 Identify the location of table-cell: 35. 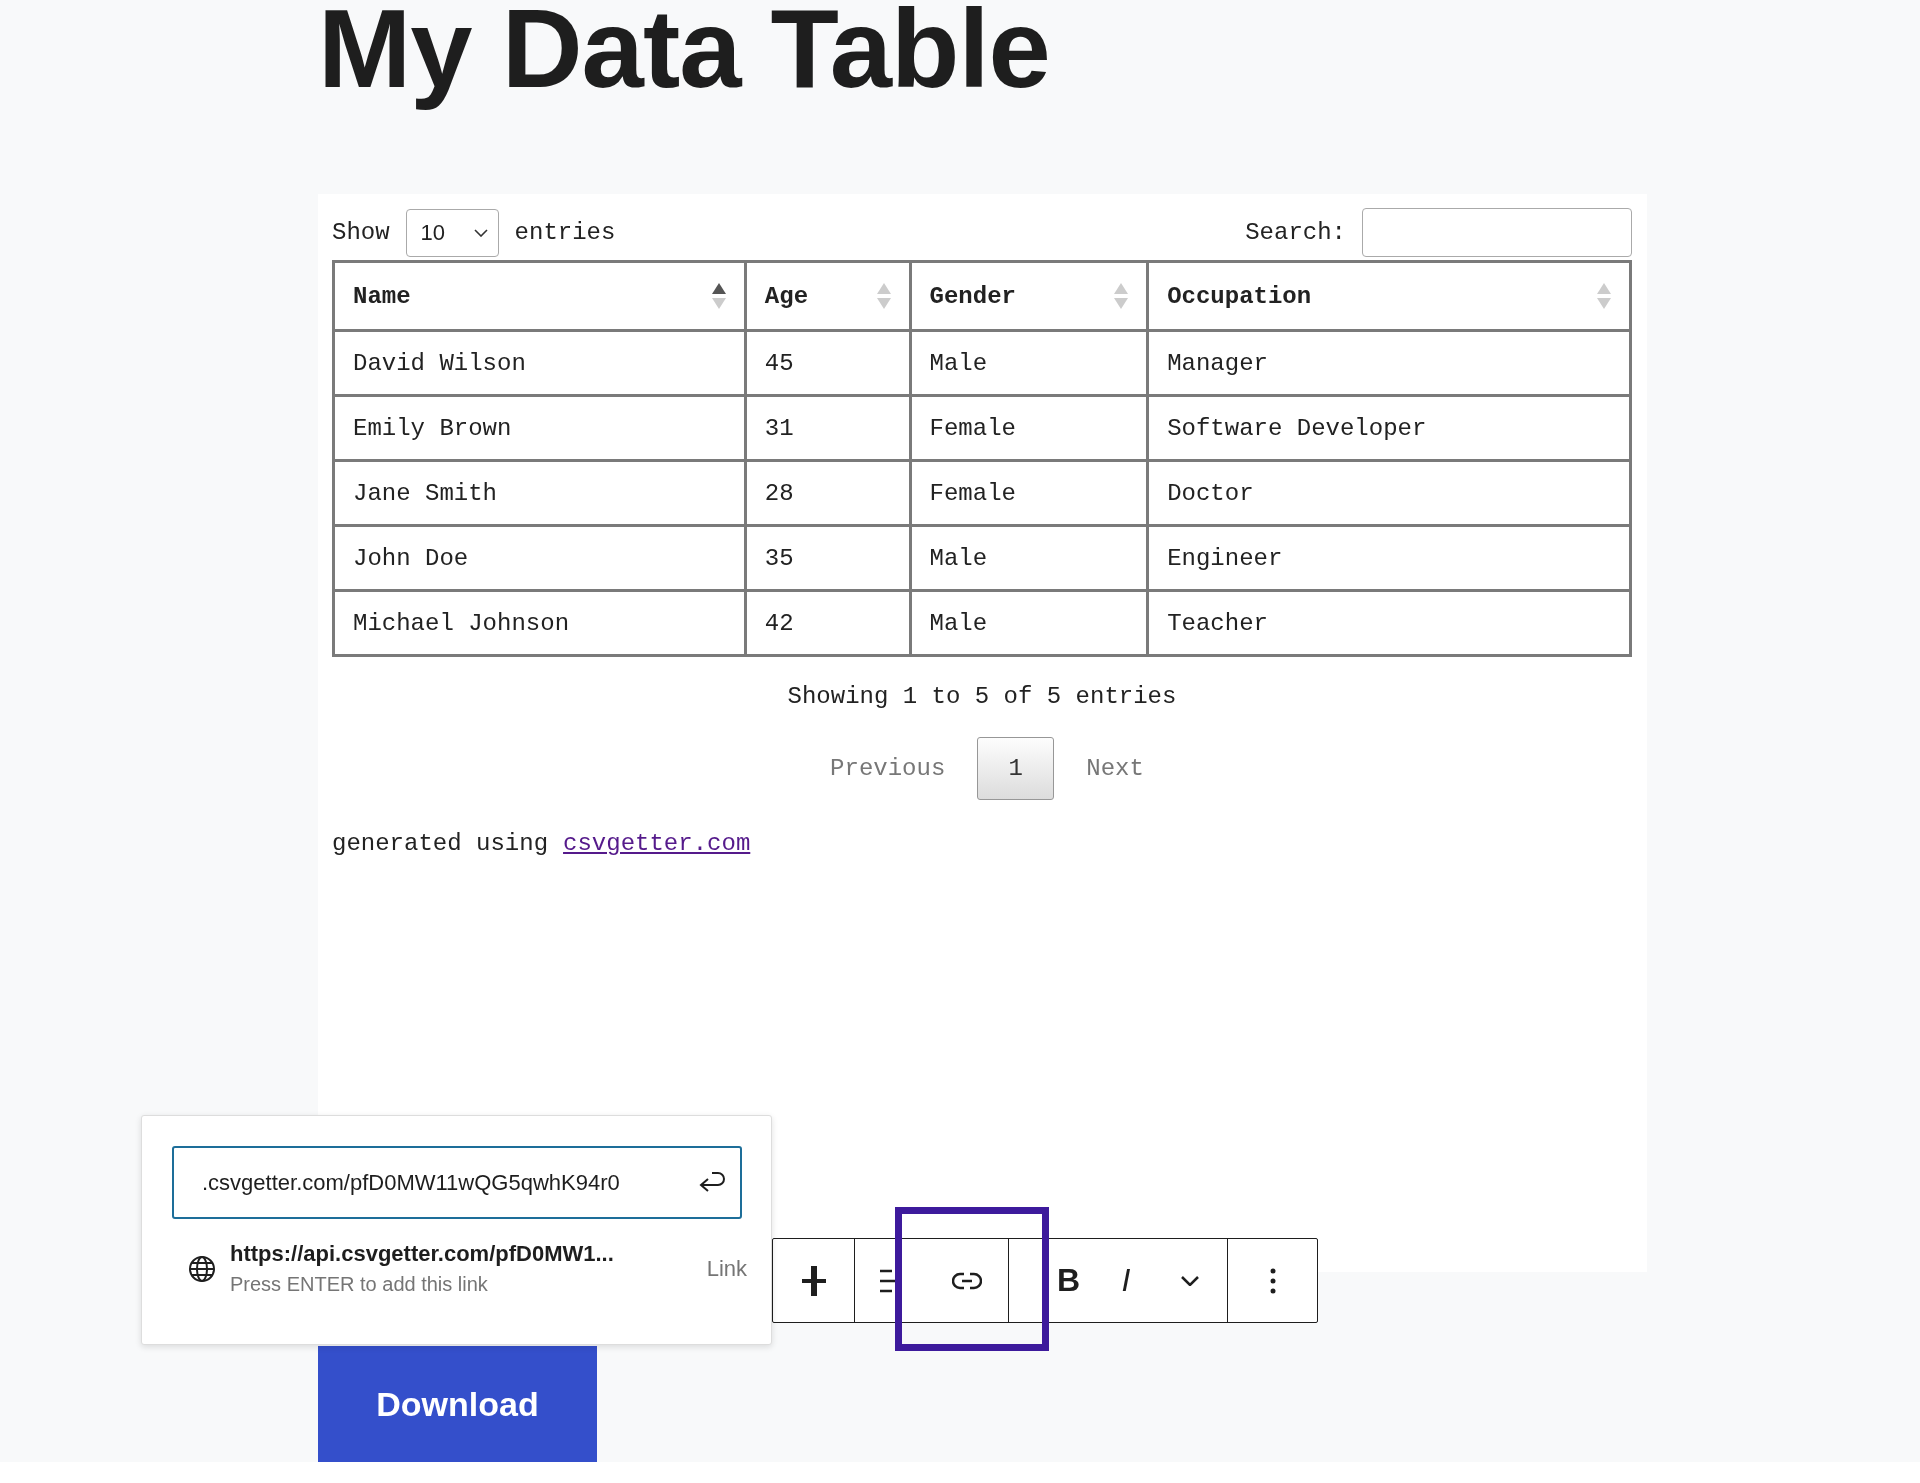
(828, 558).